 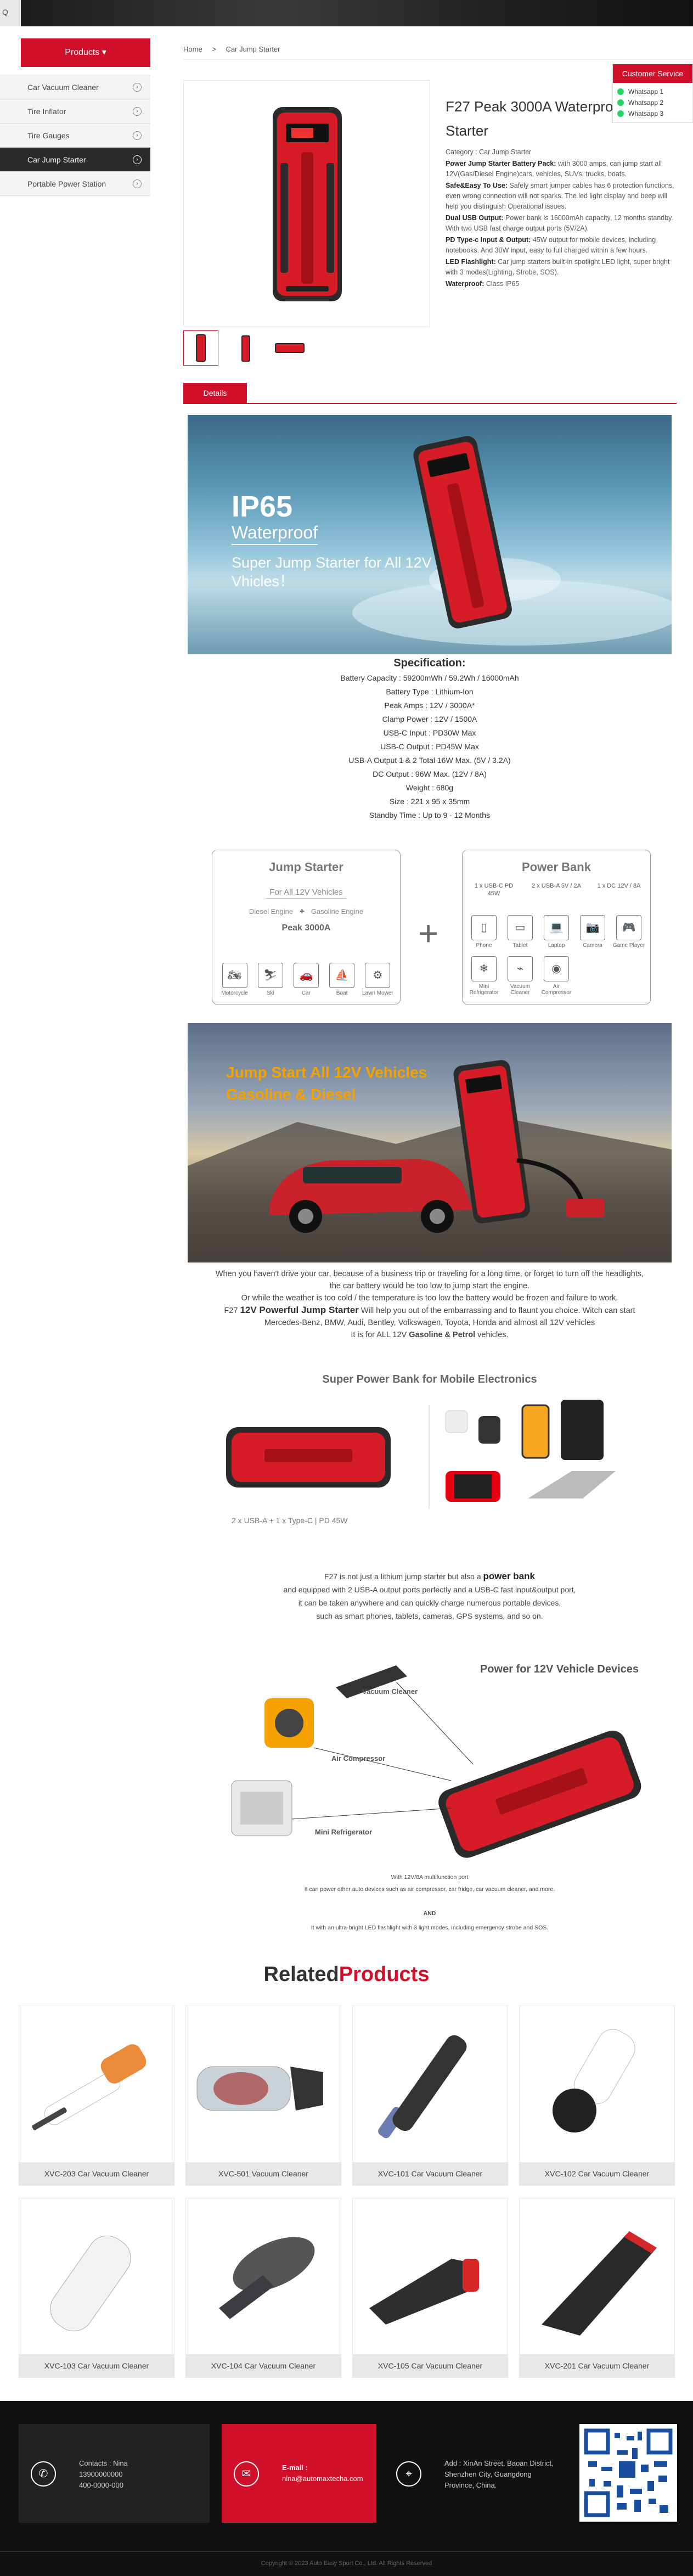 What do you see at coordinates (505, 152) in the screenshot?
I see `category-value: Car Jump Starter` at bounding box center [505, 152].